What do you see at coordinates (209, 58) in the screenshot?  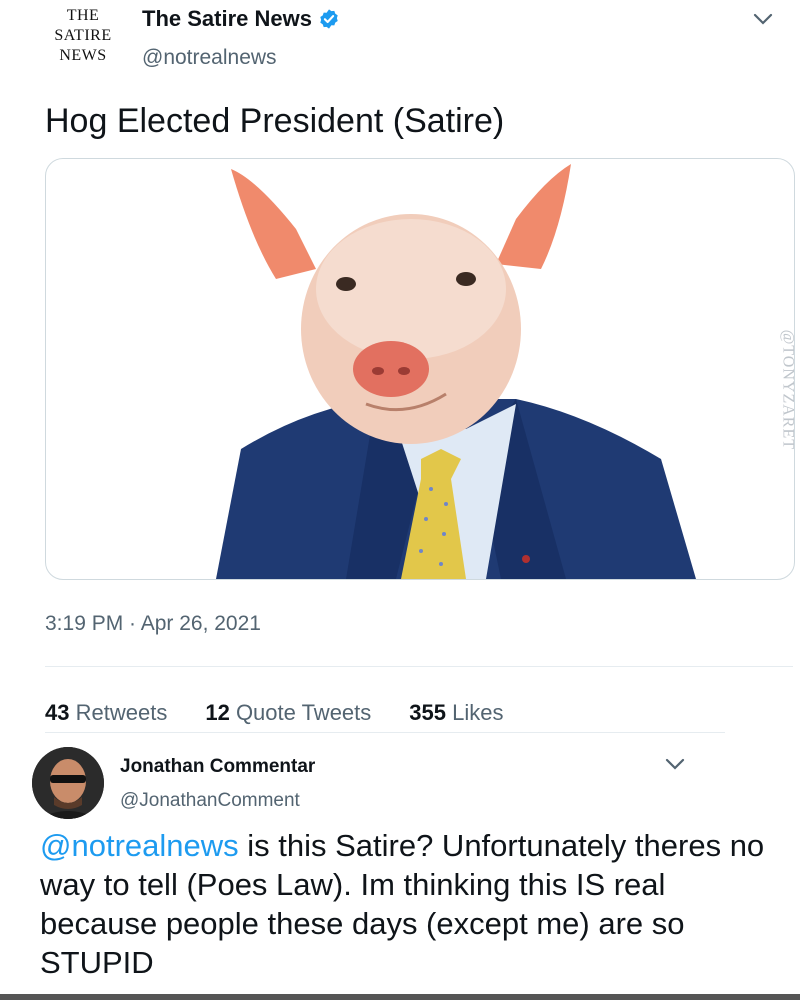 I see `author-handle: @notrealnews` at bounding box center [209, 58].